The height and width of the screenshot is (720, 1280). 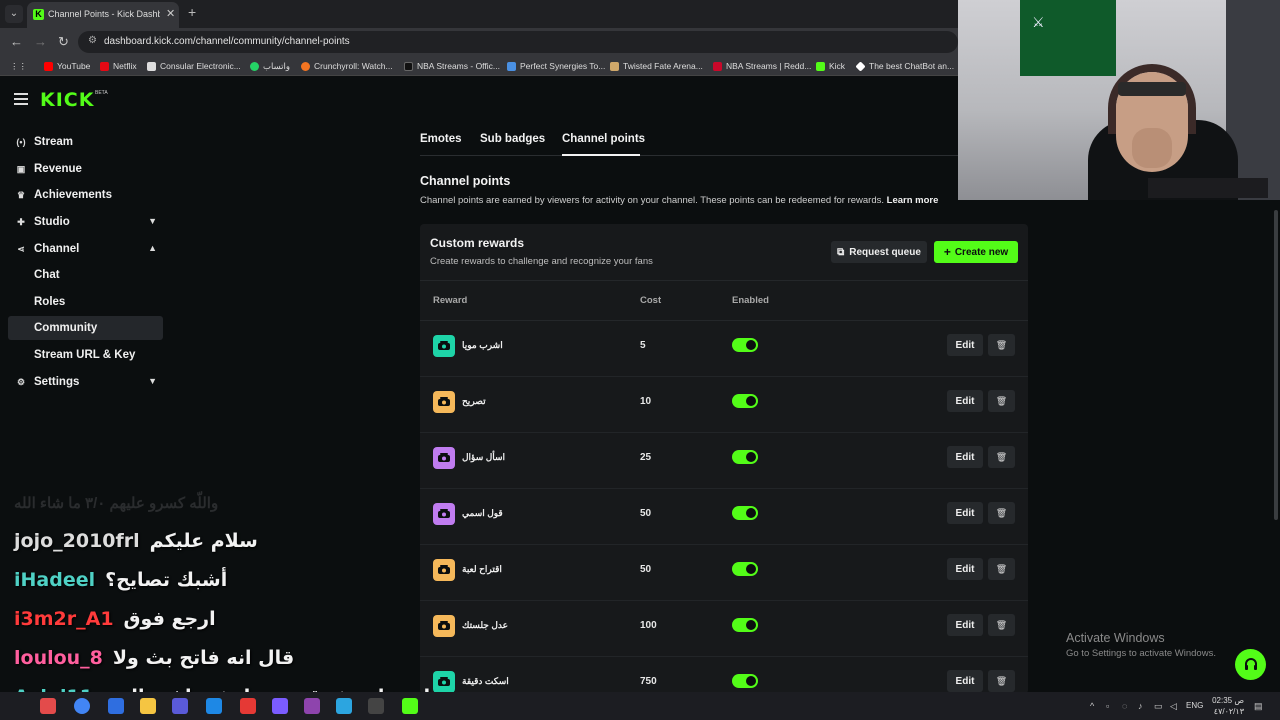 What do you see at coordinates (820, 66) in the screenshot?
I see `kick-icon` at bounding box center [820, 66].